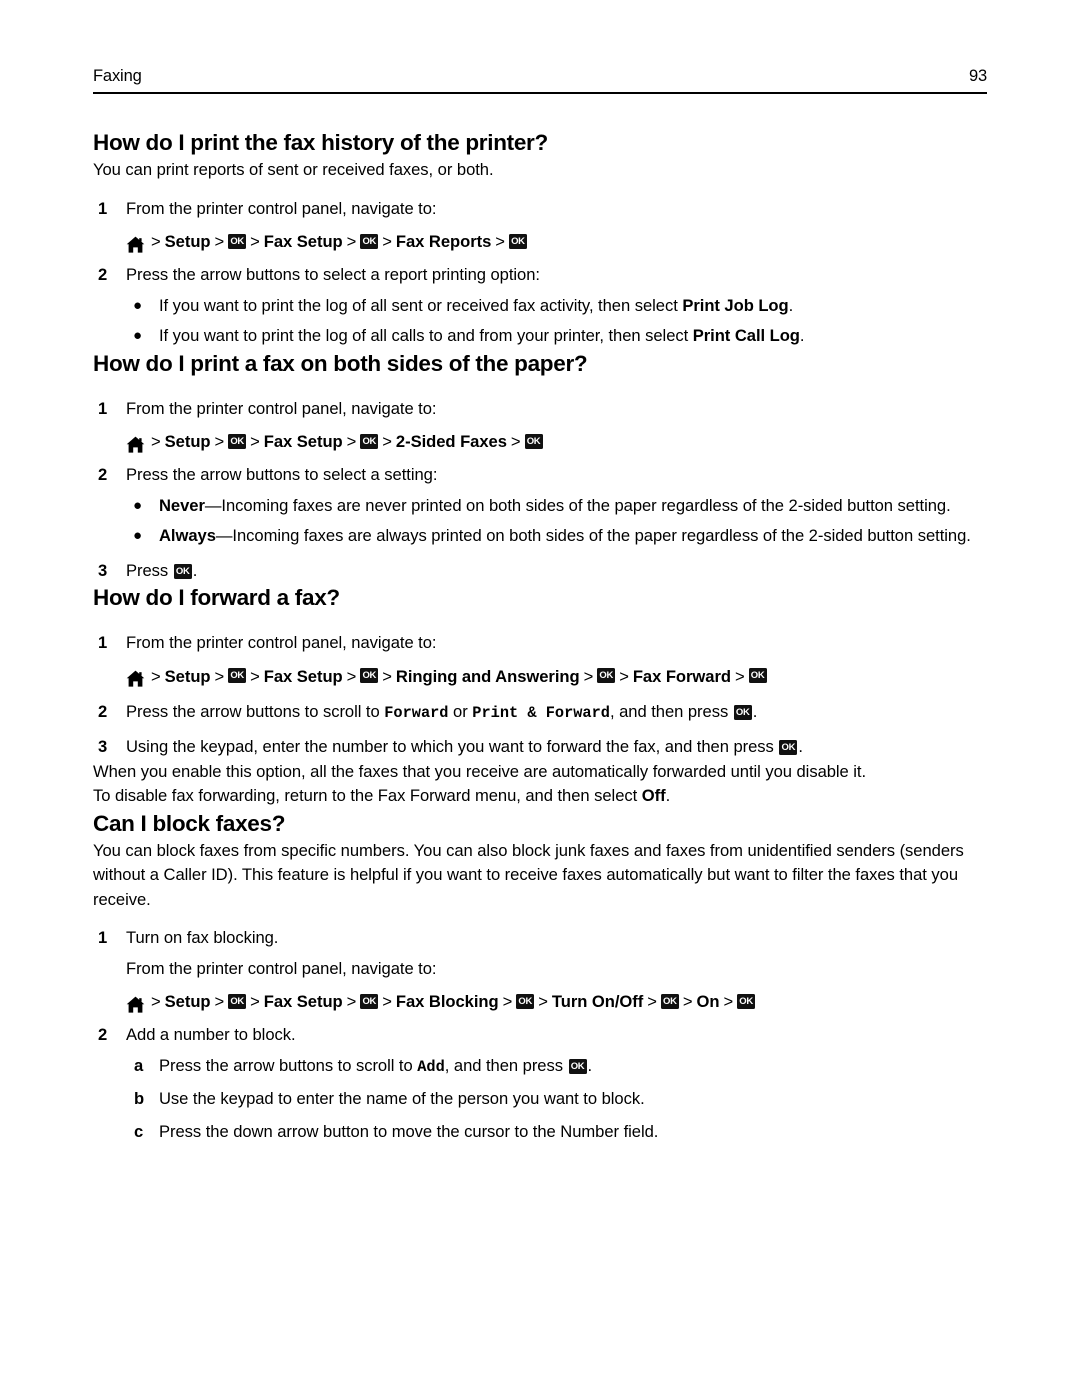  Describe the element at coordinates (755, 711) in the screenshot. I see `step-text-end: .` at that location.